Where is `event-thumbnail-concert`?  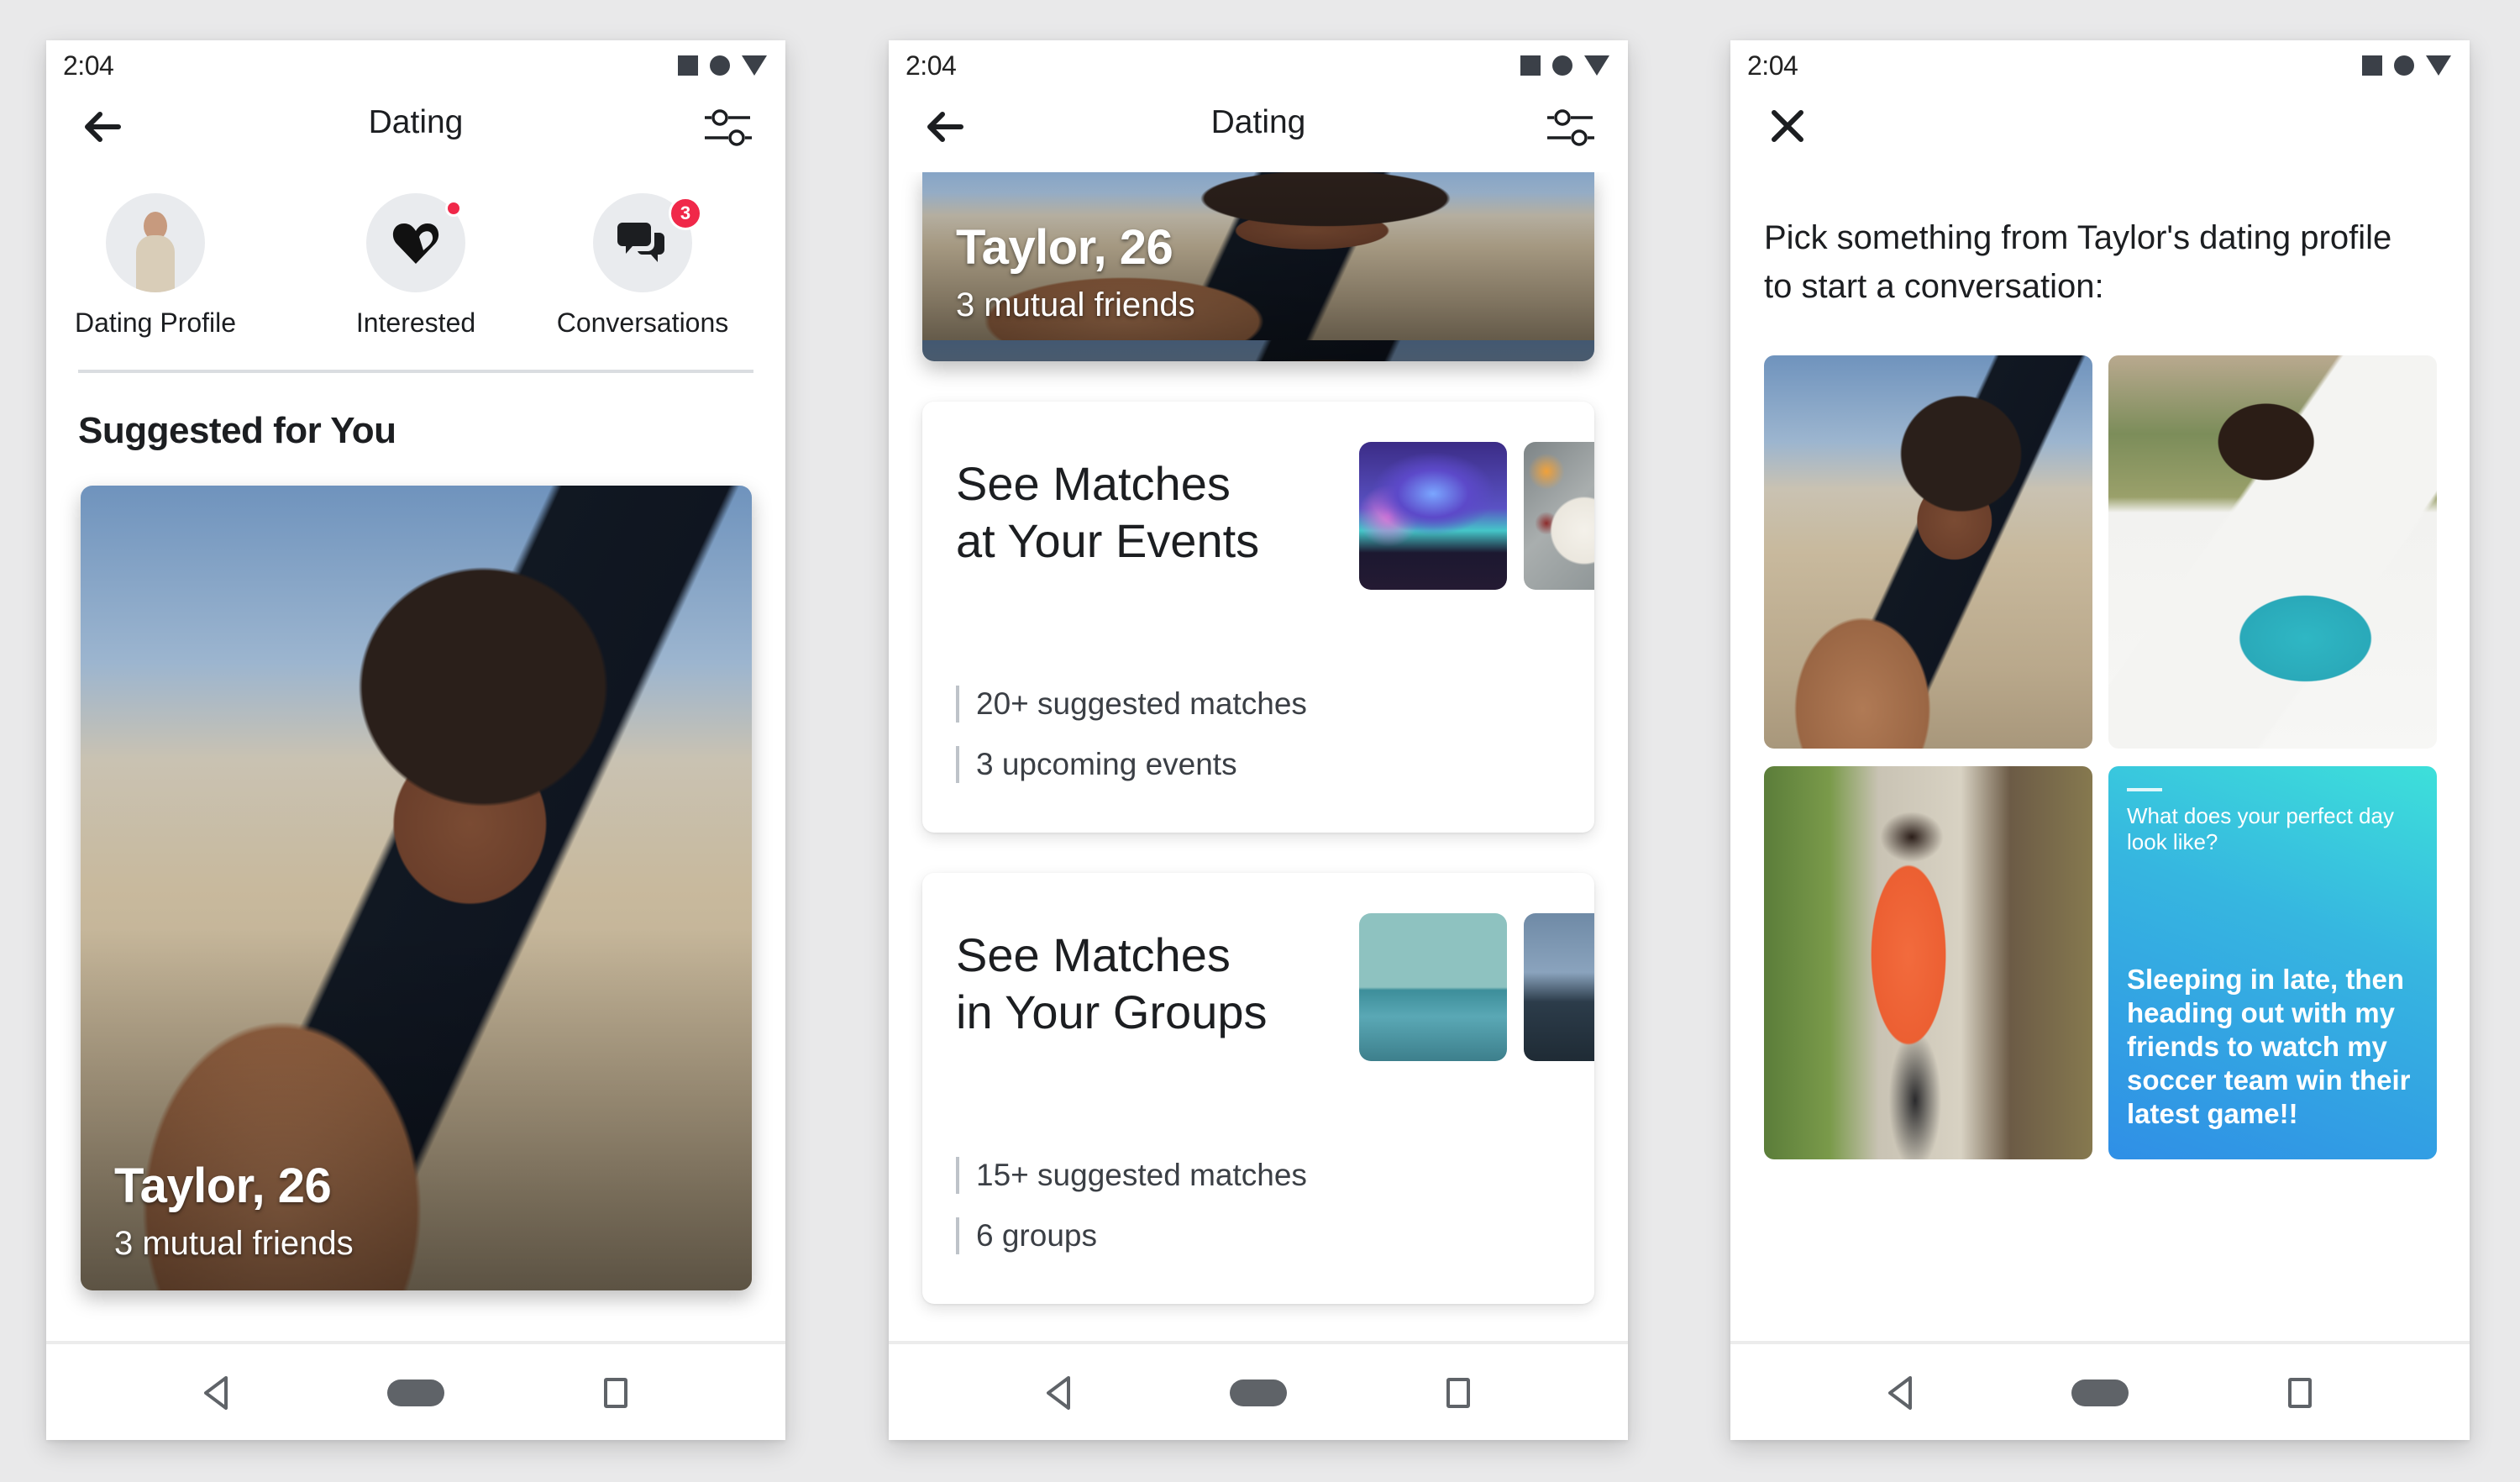
event-thumbnail-concert is located at coordinates (1433, 516).